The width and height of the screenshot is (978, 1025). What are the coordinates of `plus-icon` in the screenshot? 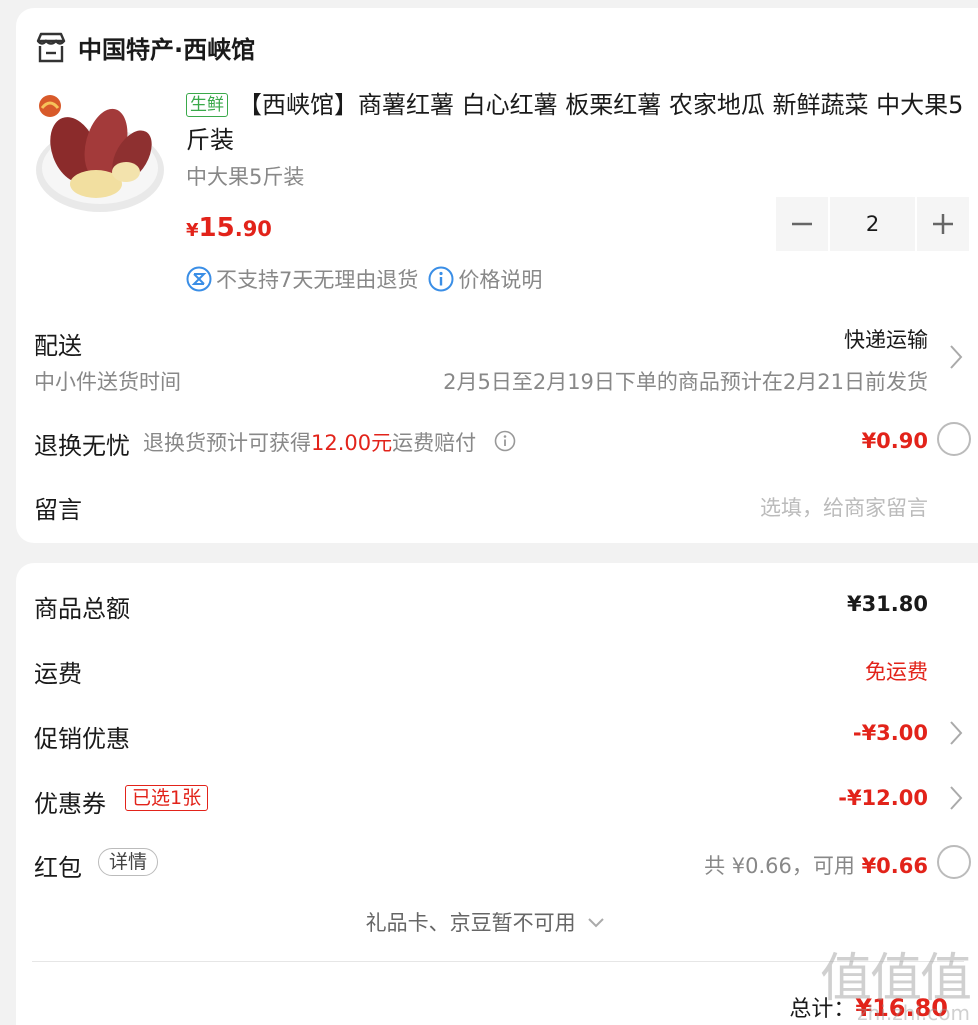 It's located at (943, 224).